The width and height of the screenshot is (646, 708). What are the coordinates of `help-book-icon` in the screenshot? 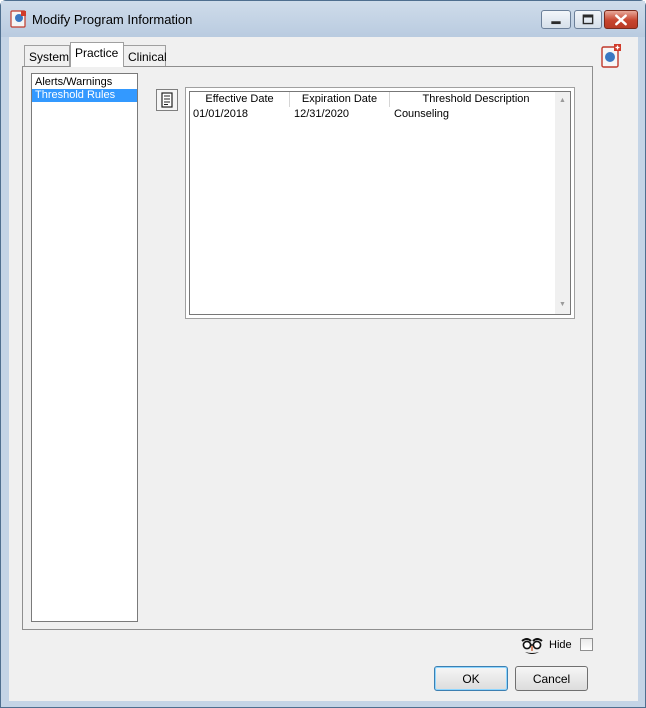 It's located at (611, 56).